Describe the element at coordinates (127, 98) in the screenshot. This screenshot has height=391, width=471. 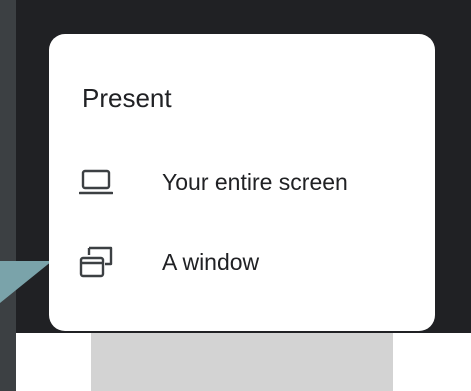
I see `menu-title: Present` at that location.